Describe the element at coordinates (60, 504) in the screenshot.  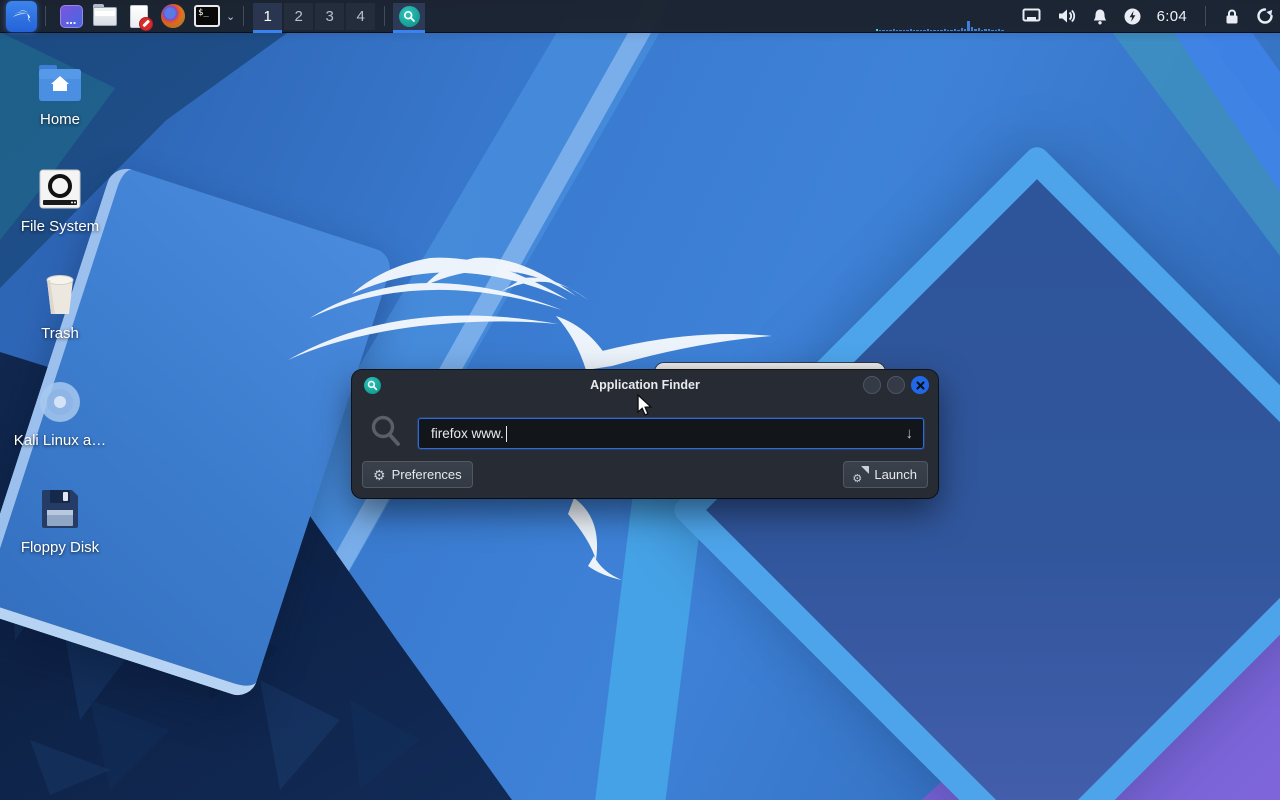
I see `floppy-icon` at that location.